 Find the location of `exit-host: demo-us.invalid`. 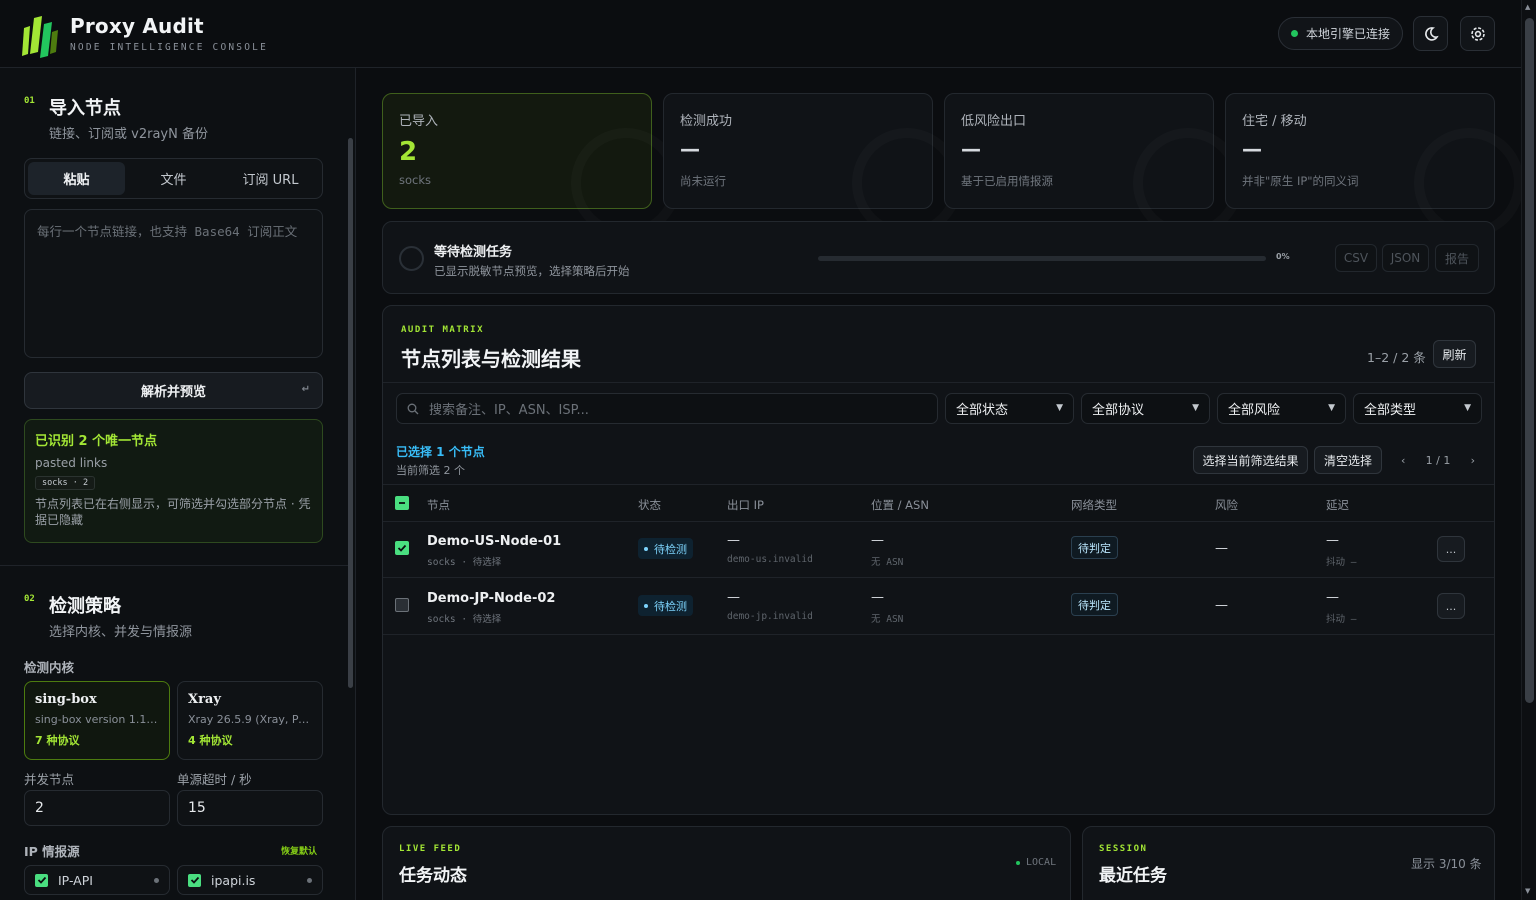

exit-host: demo-us.invalid is located at coordinates (770, 559).